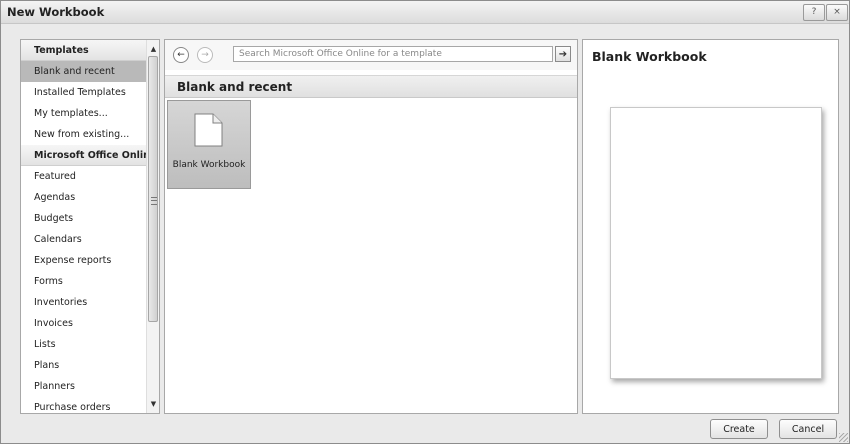 This screenshot has height=446, width=852. What do you see at coordinates (181, 55) in the screenshot?
I see `back-icon: ←` at bounding box center [181, 55].